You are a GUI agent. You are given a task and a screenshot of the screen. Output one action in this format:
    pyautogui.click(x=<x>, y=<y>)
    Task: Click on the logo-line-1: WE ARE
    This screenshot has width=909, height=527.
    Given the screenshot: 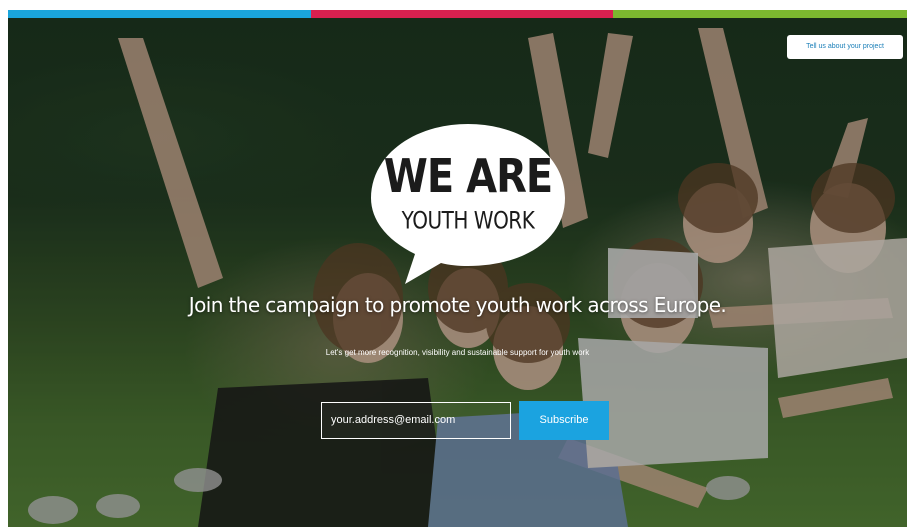 What is the action you would take?
    pyautogui.click(x=468, y=177)
    